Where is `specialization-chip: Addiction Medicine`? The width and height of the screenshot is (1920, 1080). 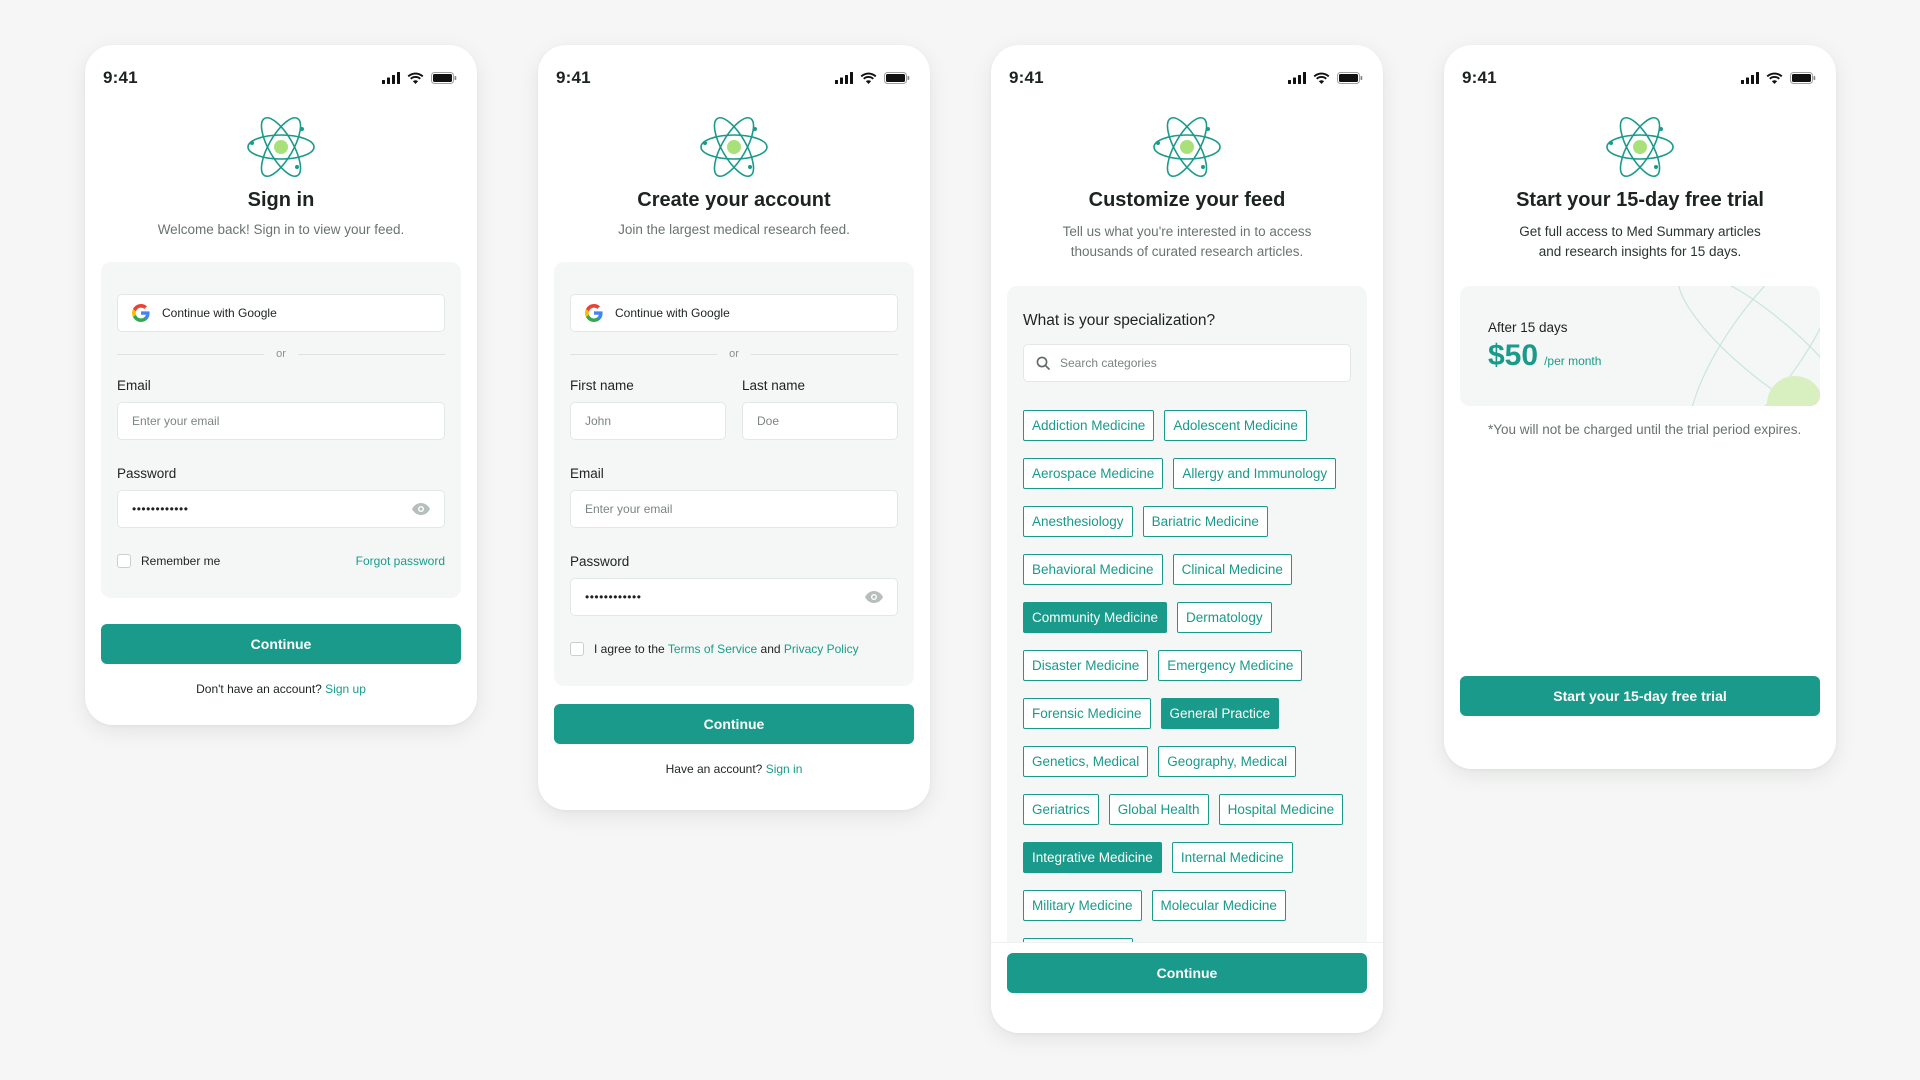 specialization-chip: Addiction Medicine is located at coordinates (1089, 425).